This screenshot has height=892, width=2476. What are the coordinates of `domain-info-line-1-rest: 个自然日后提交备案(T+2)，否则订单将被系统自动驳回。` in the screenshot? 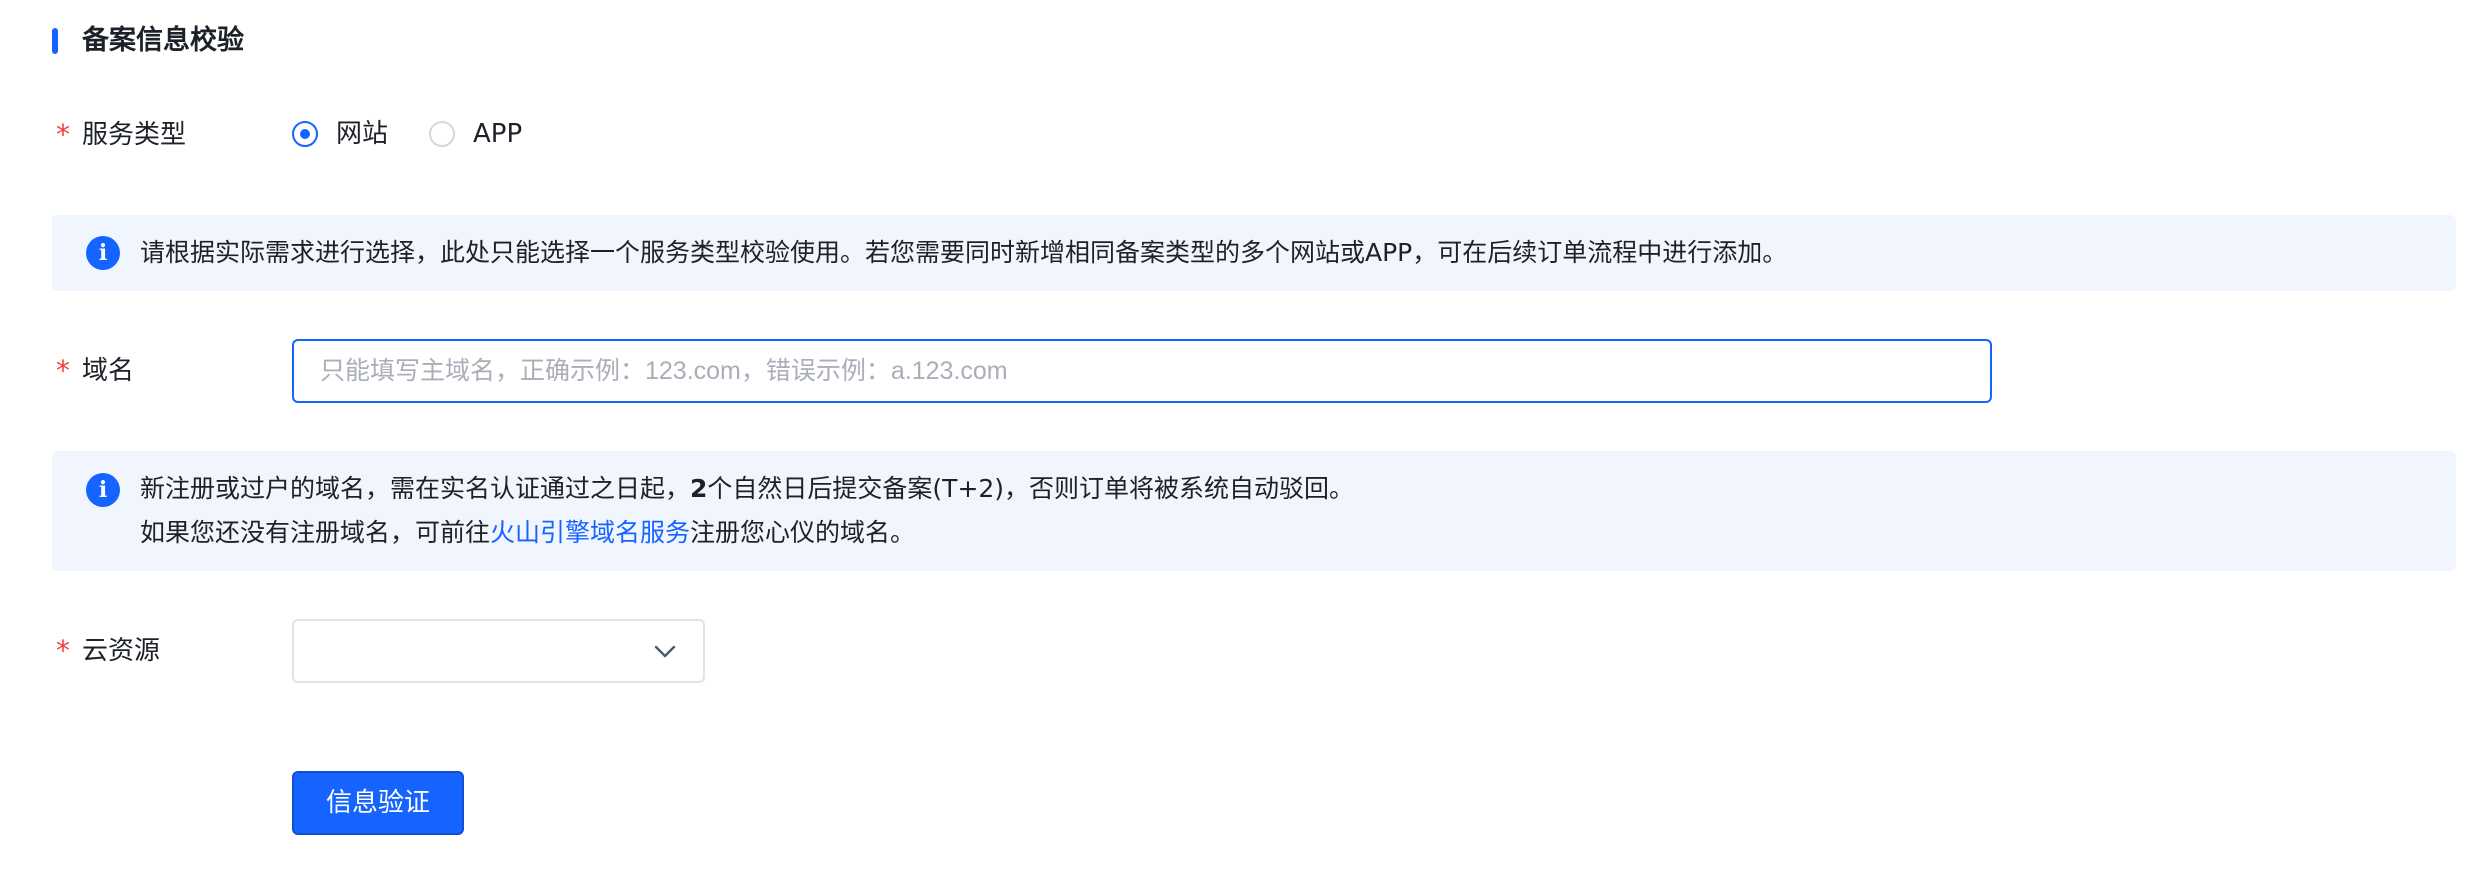 It's located at (1031, 488).